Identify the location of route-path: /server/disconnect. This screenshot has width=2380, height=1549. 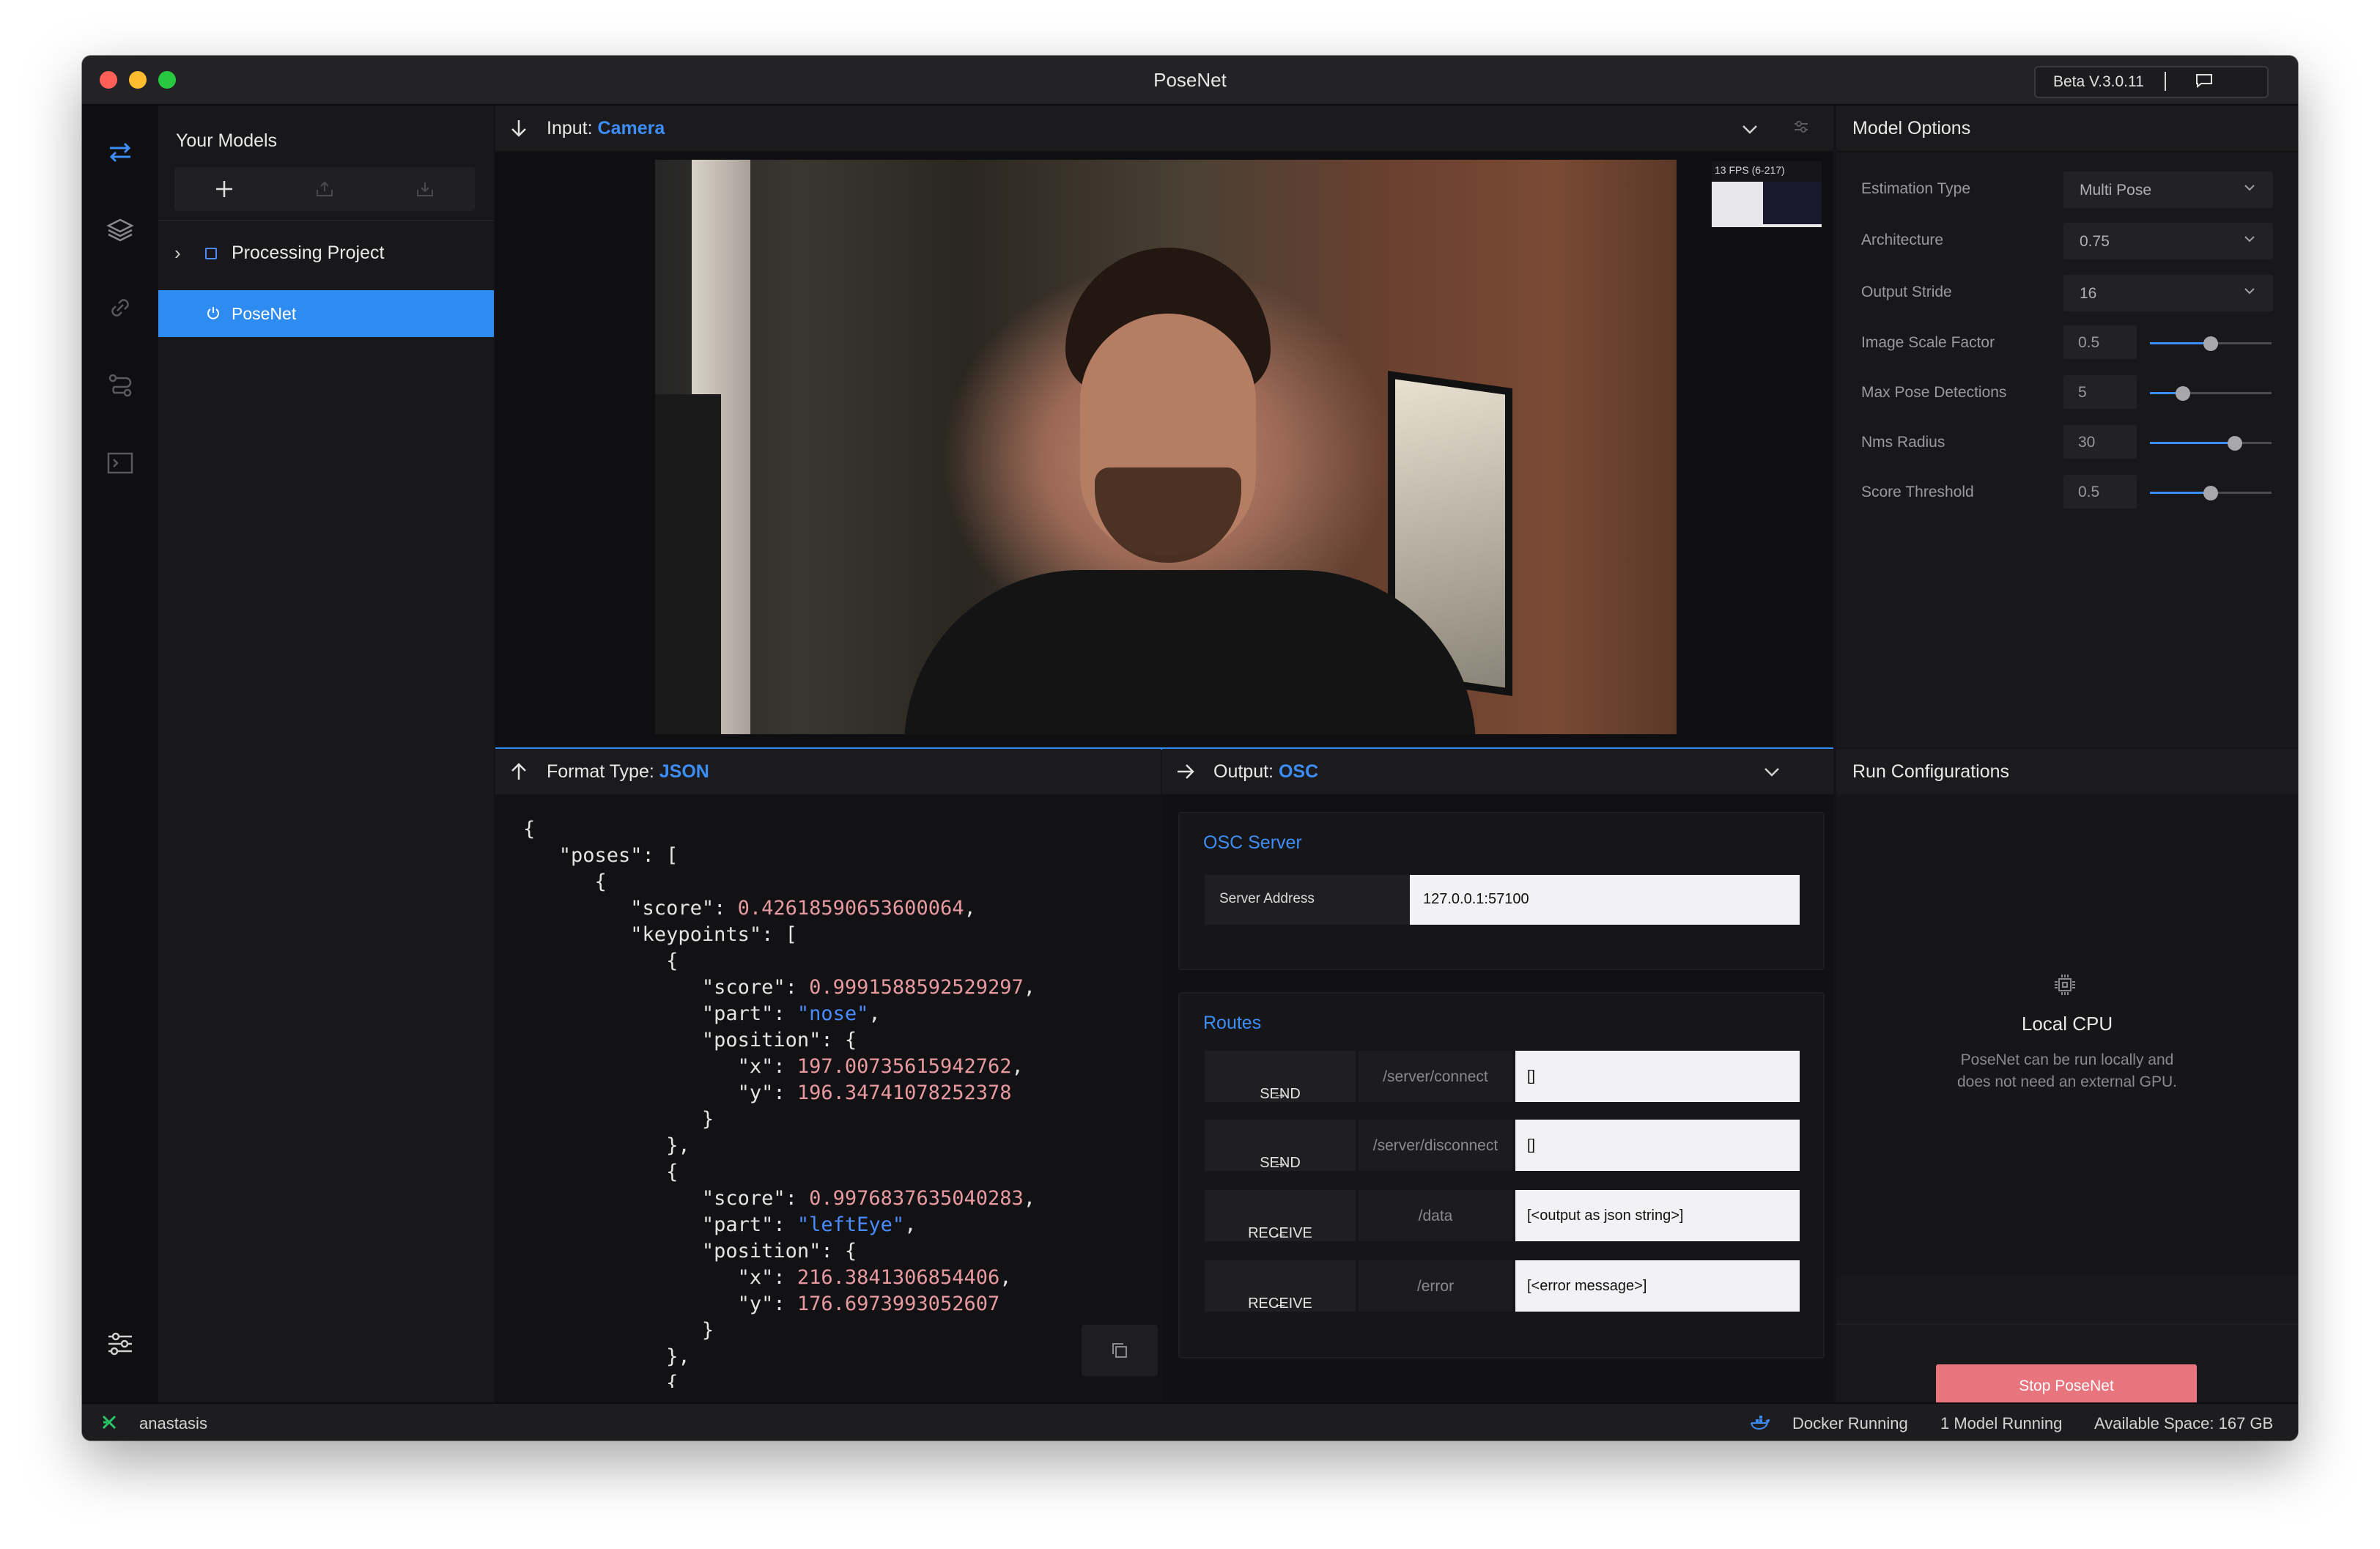
(1435, 1146).